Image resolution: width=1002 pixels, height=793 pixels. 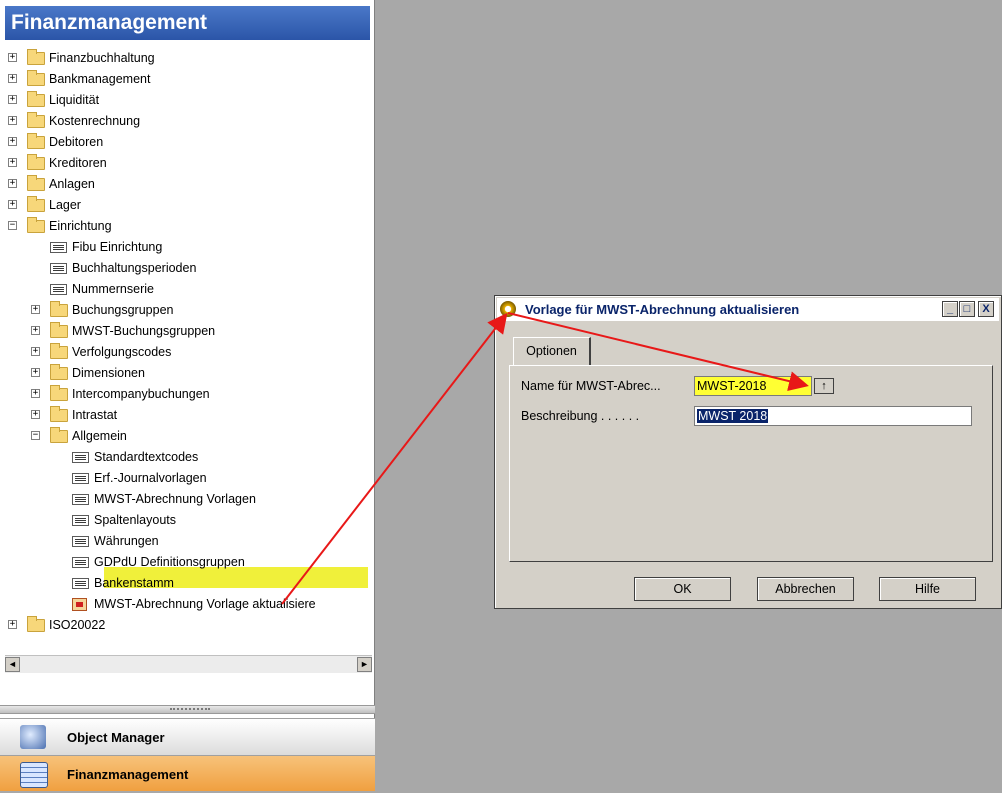 I want to click on minimize-button: _, so click(x=950, y=309).